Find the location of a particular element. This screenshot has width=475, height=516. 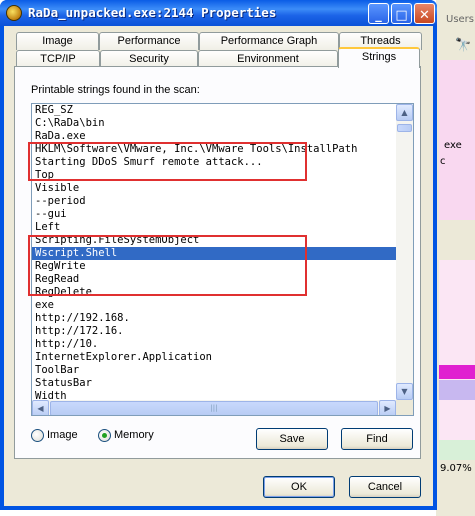

window-title: RaDa_unpacked.exe:2144 Properties is located at coordinates (152, 12).